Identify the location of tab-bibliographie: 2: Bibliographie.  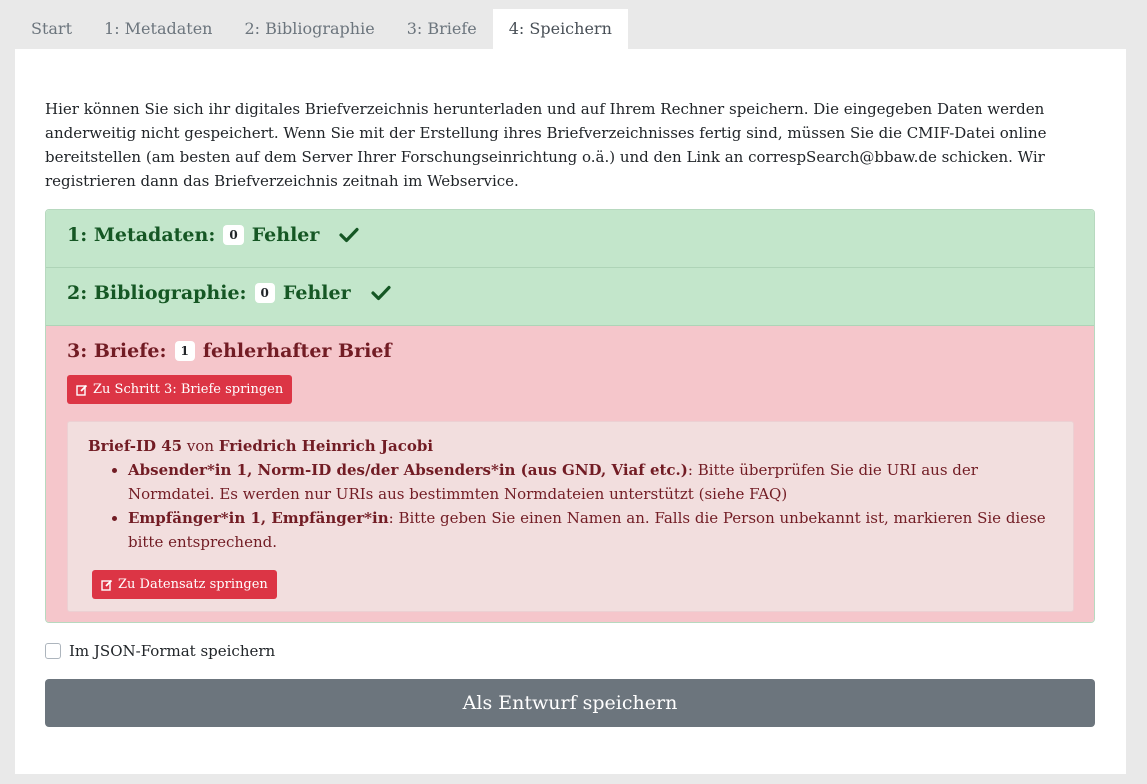
(309, 29).